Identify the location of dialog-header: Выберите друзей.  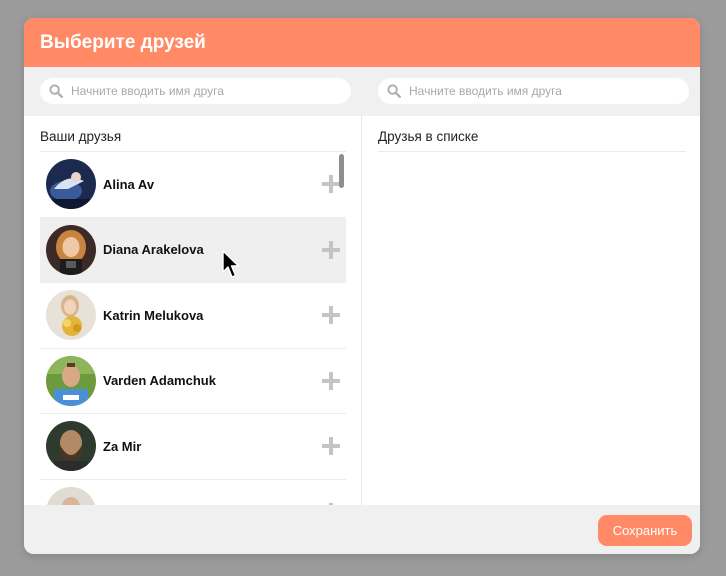
(362, 42).